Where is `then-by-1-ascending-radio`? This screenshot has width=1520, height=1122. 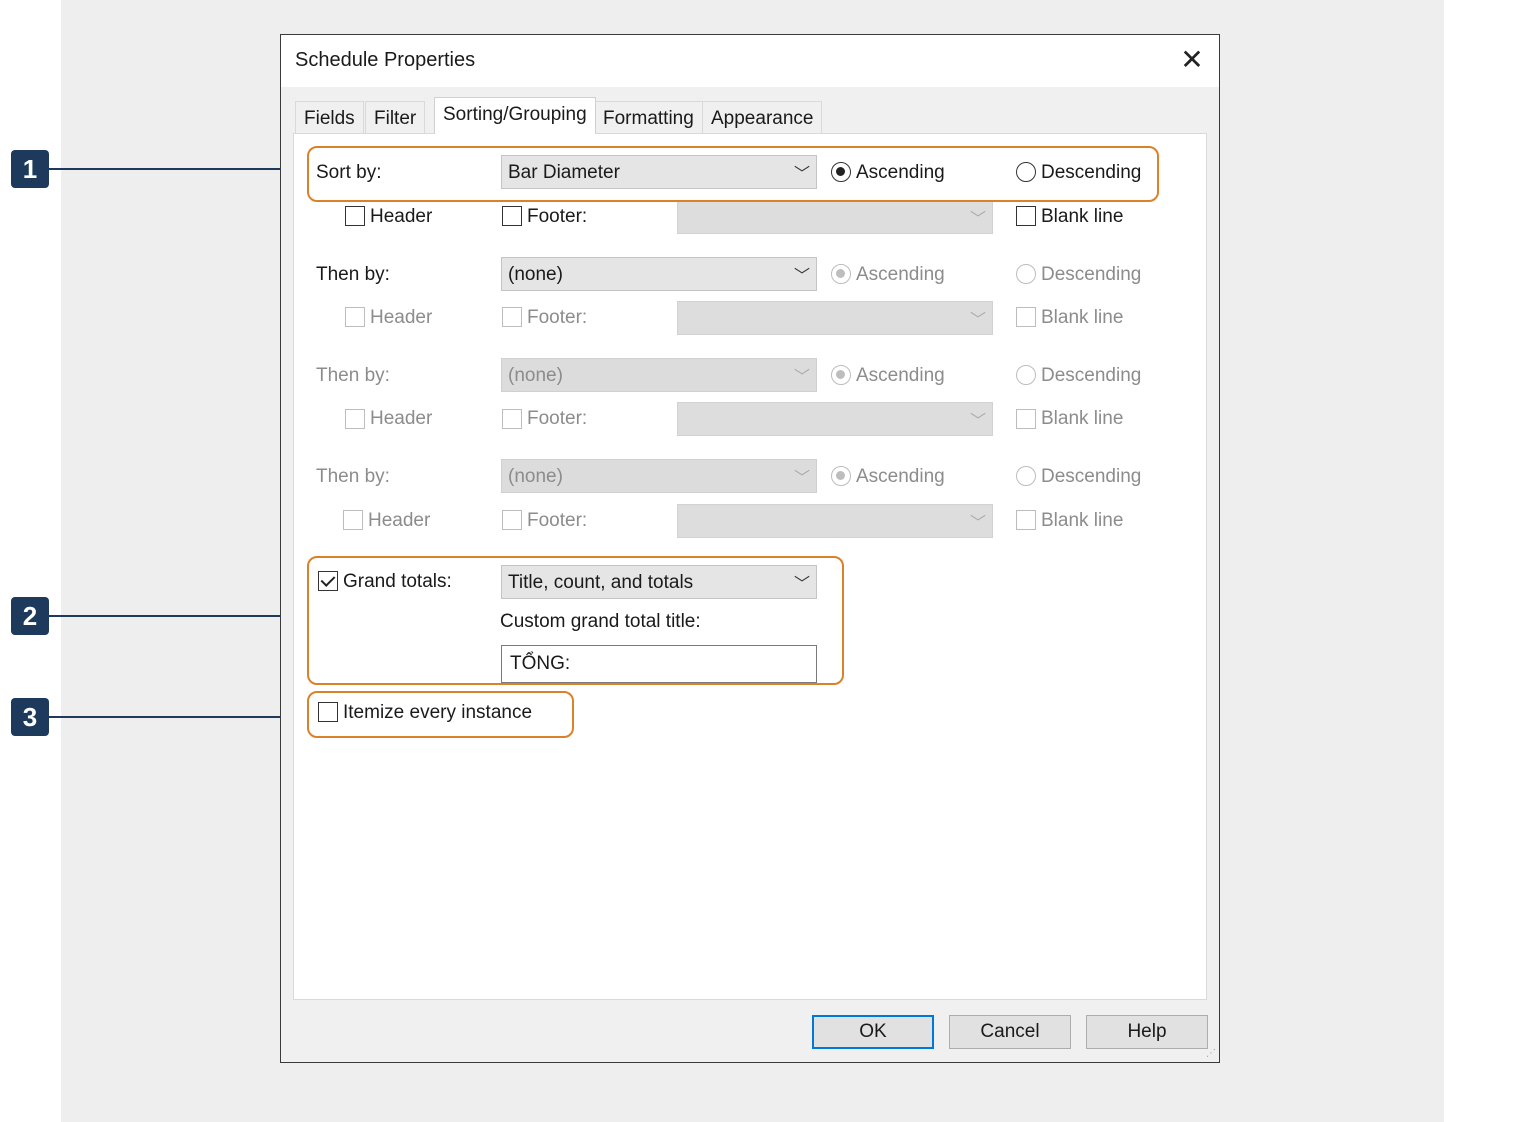
then-by-1-ascending-radio is located at coordinates (841, 274).